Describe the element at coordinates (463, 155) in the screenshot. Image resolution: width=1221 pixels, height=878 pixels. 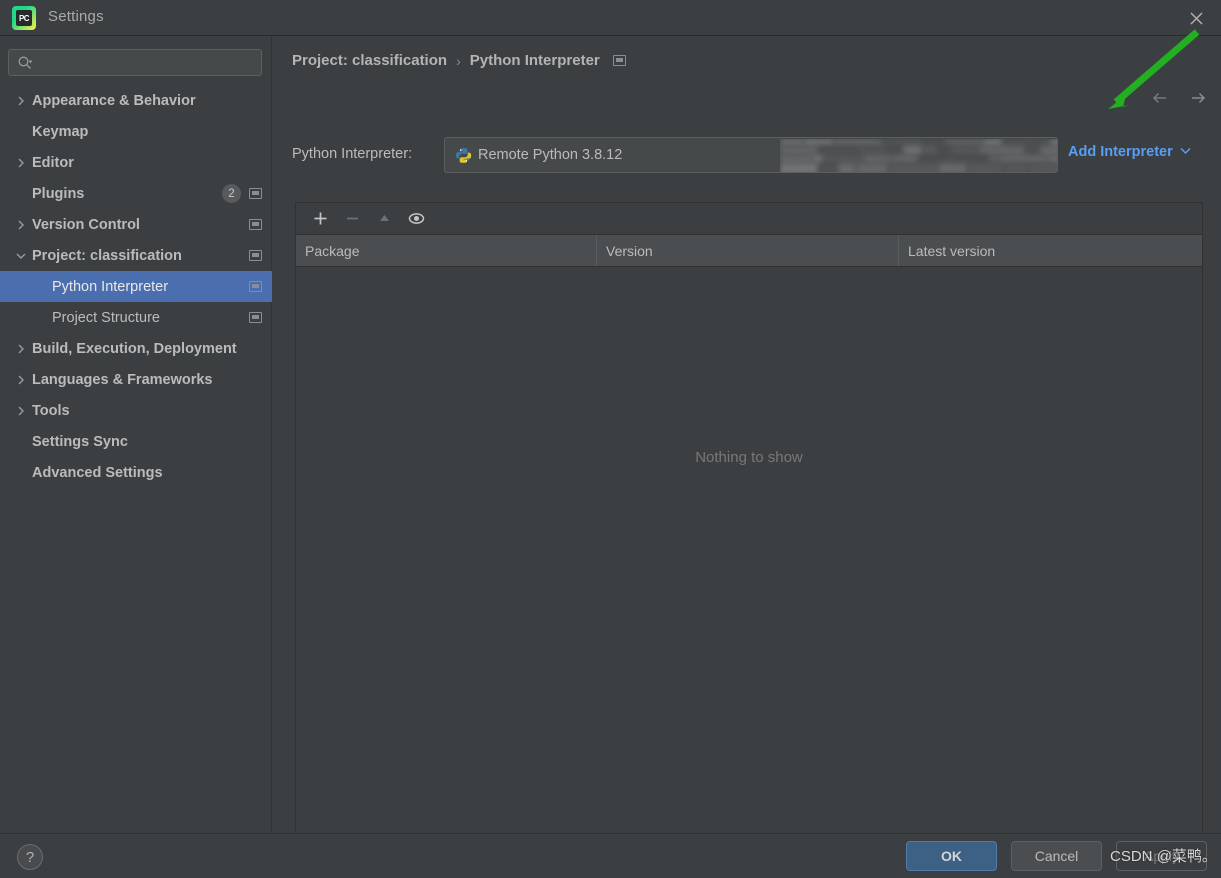
I see `python-icon` at that location.